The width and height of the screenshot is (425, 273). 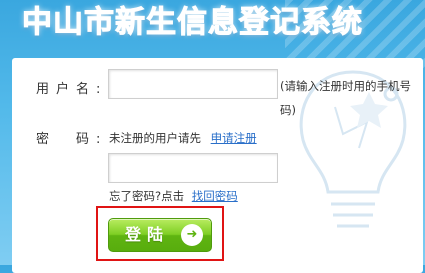 I want to click on register-prompt-text: 未注册的用户请先, so click(x=155, y=138).